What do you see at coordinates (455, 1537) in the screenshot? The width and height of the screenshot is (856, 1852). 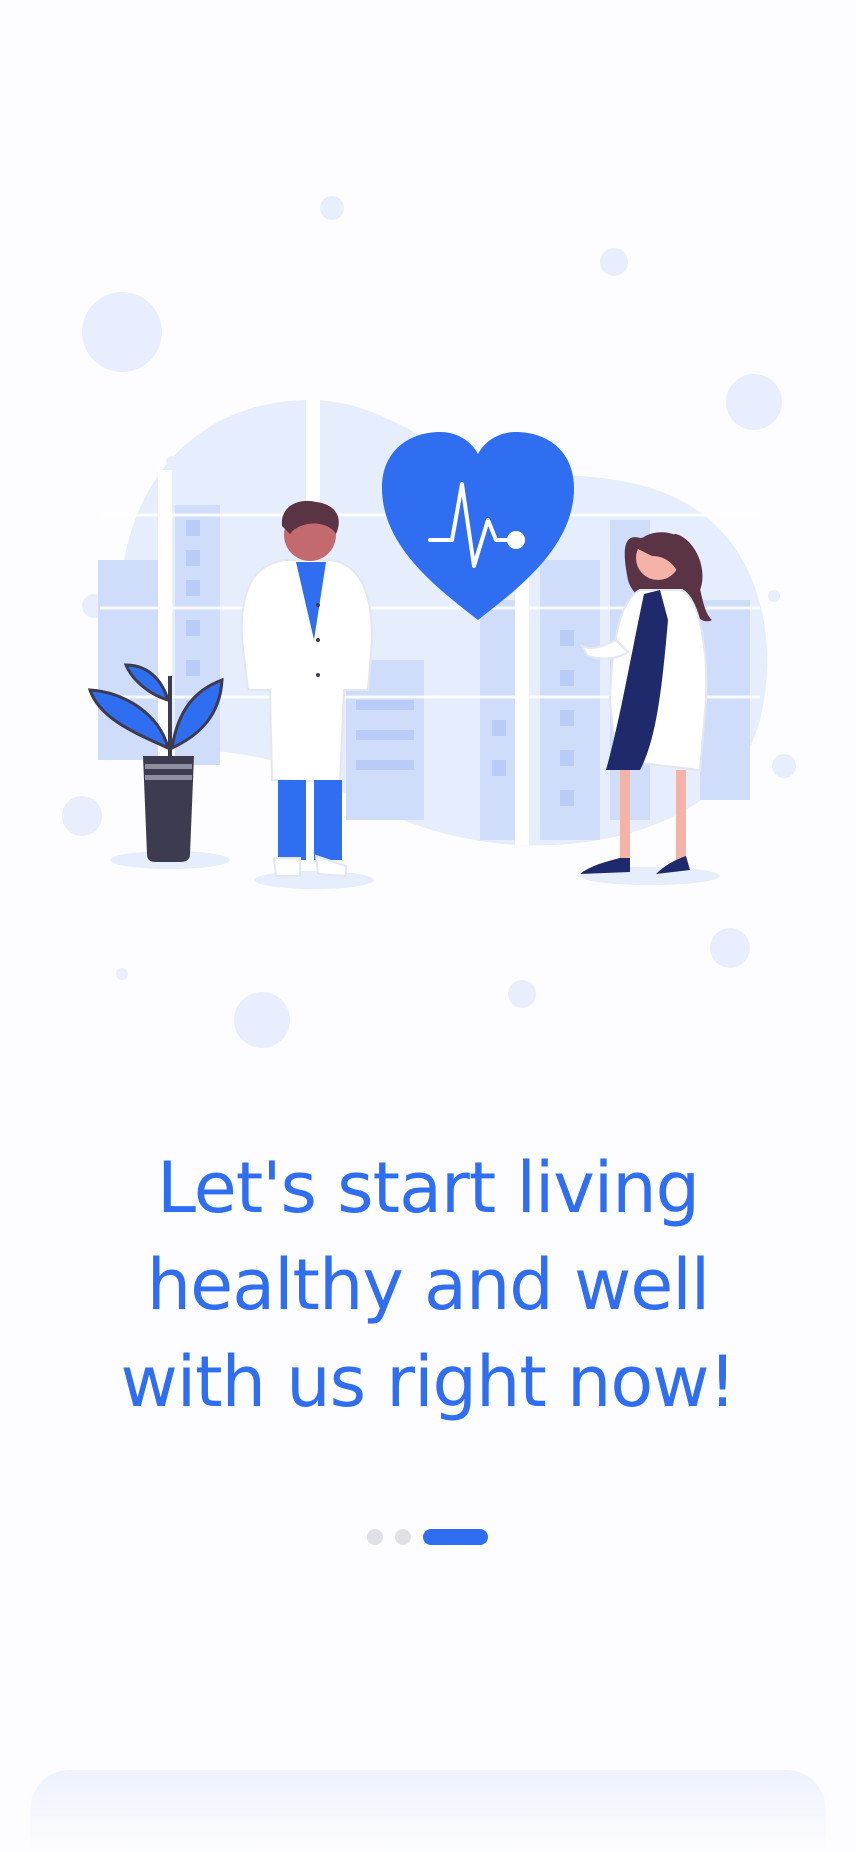 I see `page-dot-active` at bounding box center [455, 1537].